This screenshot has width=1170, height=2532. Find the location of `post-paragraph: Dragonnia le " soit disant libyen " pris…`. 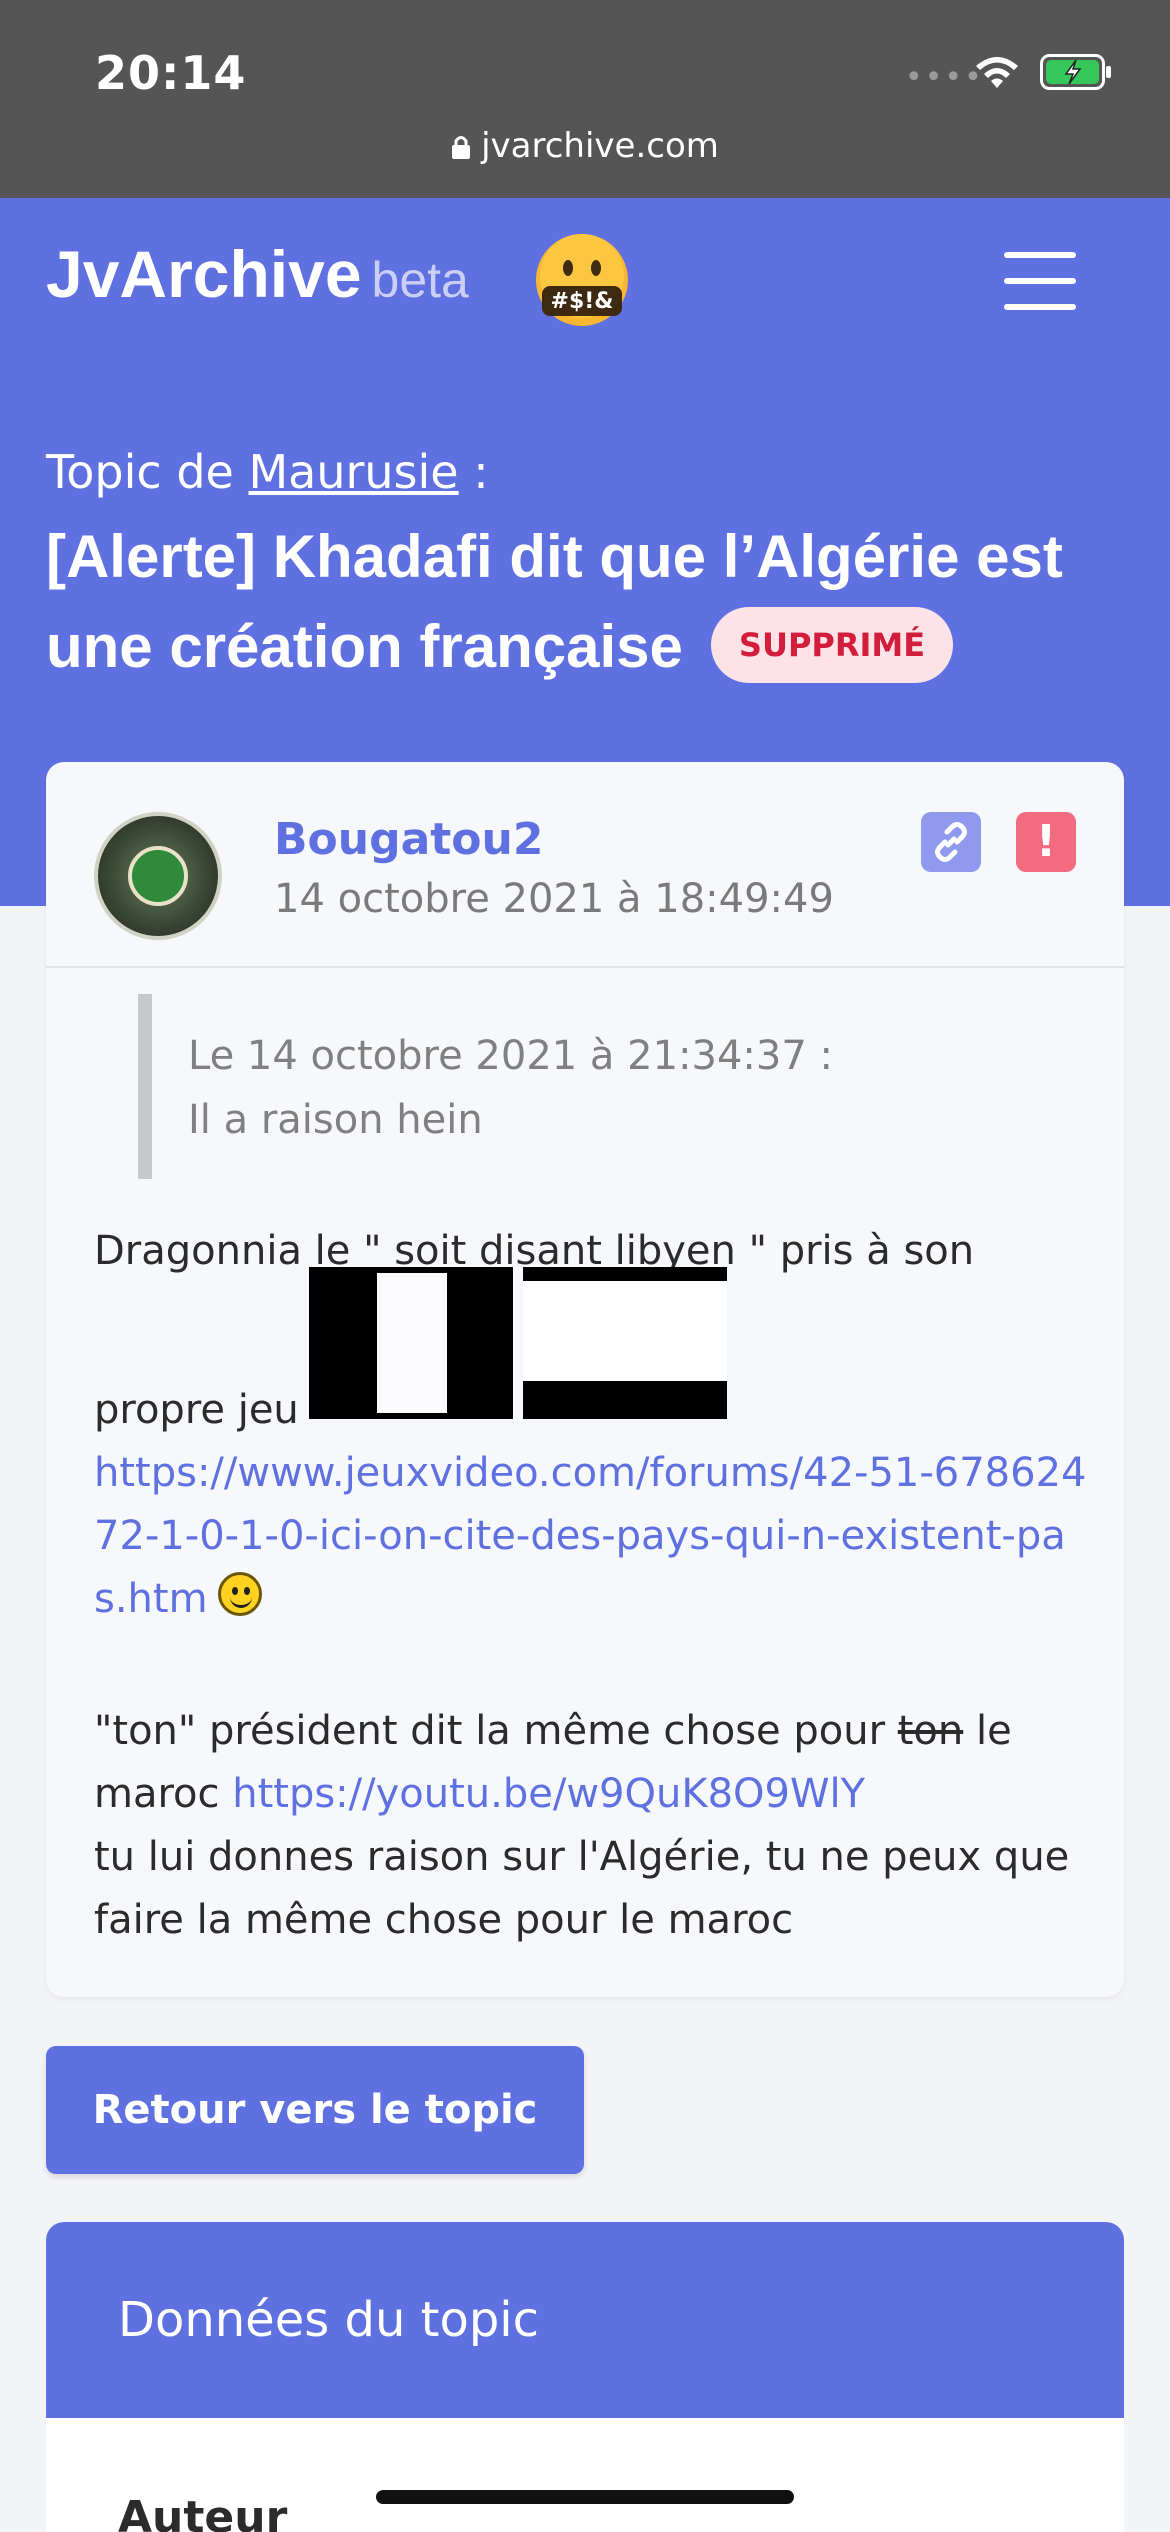

post-paragraph: Dragonnia le " soit disant libyen " pris… is located at coordinates (594, 1425).